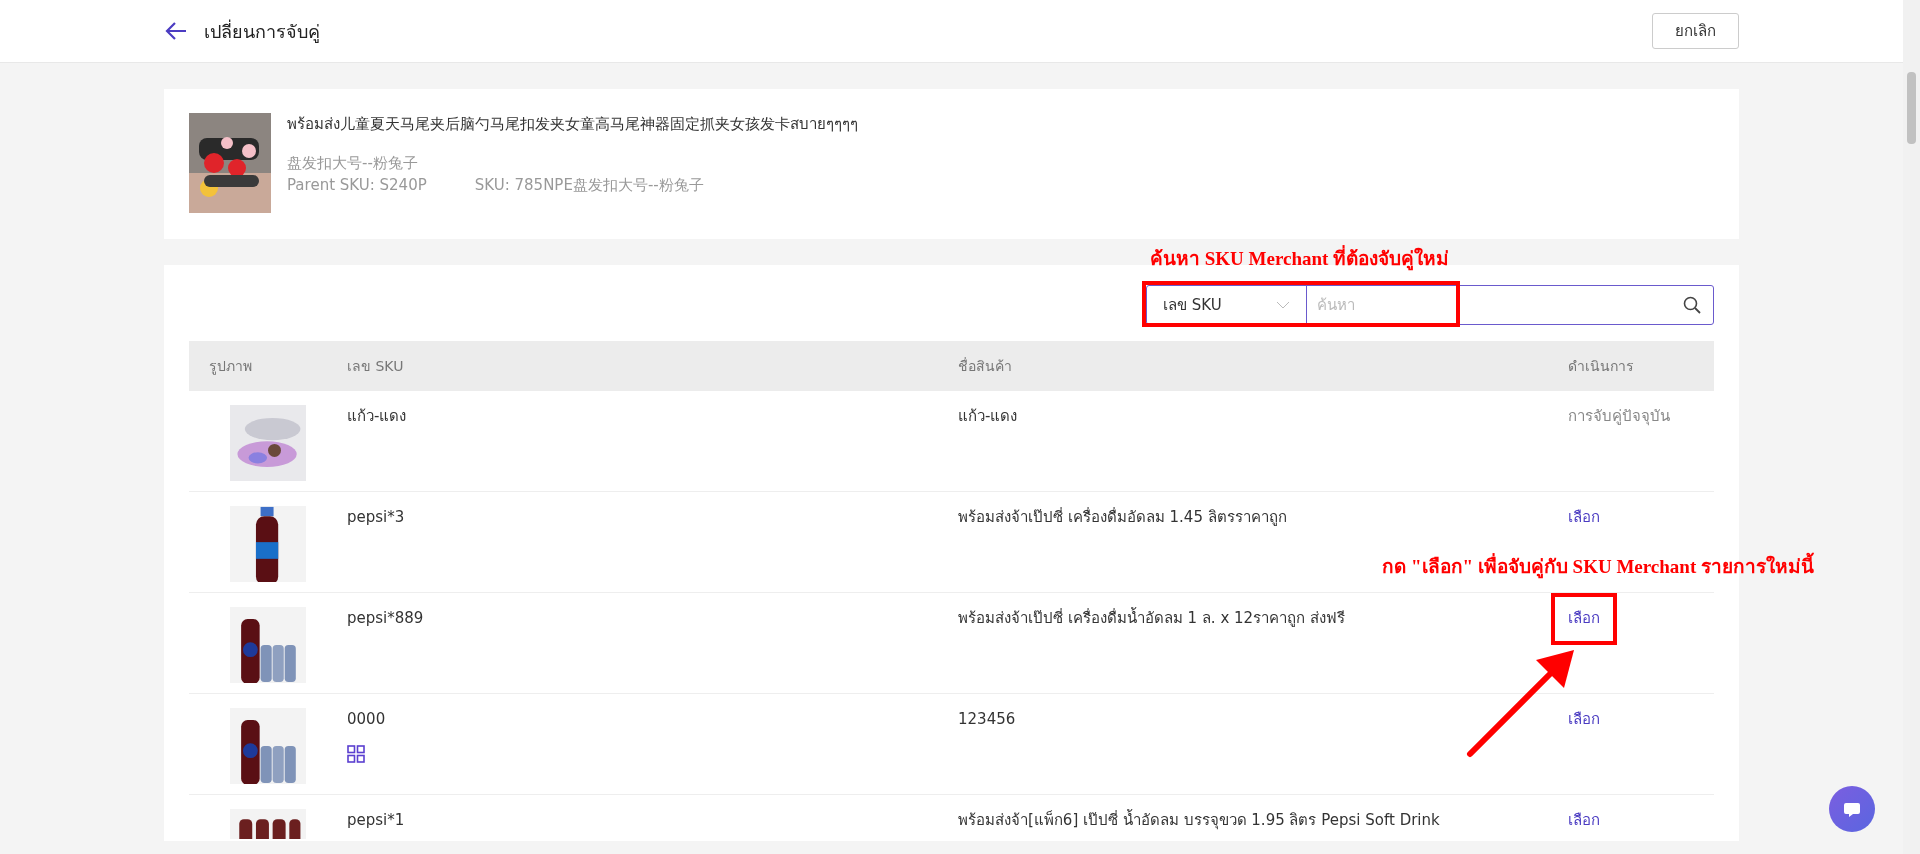 This screenshot has height=854, width=1920. What do you see at coordinates (1598, 567) in the screenshot?
I see `annotation-text: กด "เลือก" เพื่อจับคู่กับ SKU Merchant รายการใหม่นี้` at bounding box center [1598, 567].